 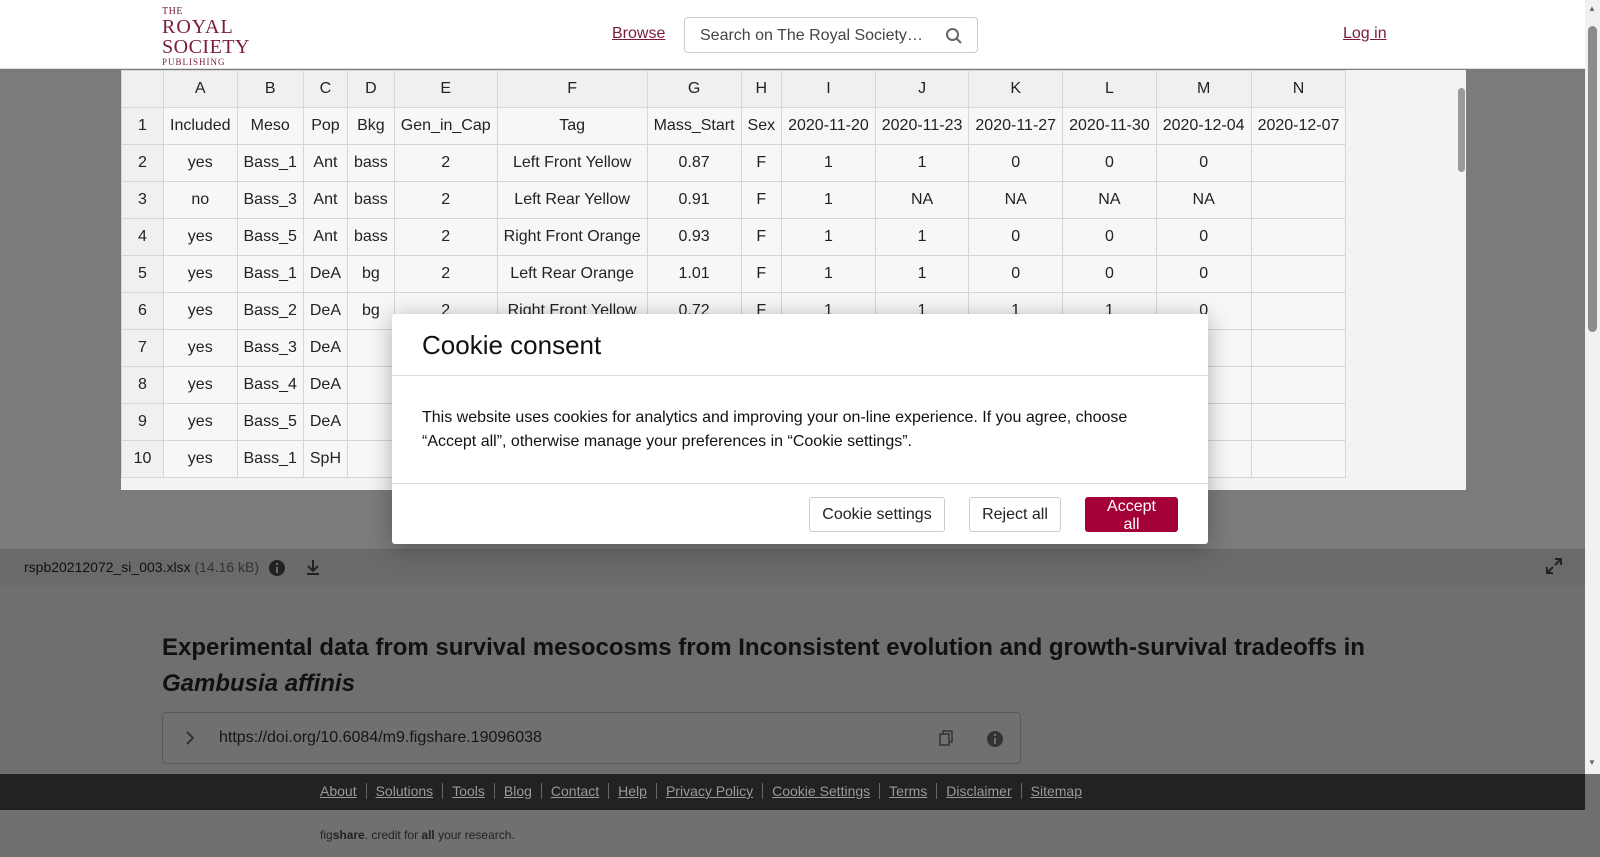 What do you see at coordinates (313, 567) in the screenshot?
I see `download-icon` at bounding box center [313, 567].